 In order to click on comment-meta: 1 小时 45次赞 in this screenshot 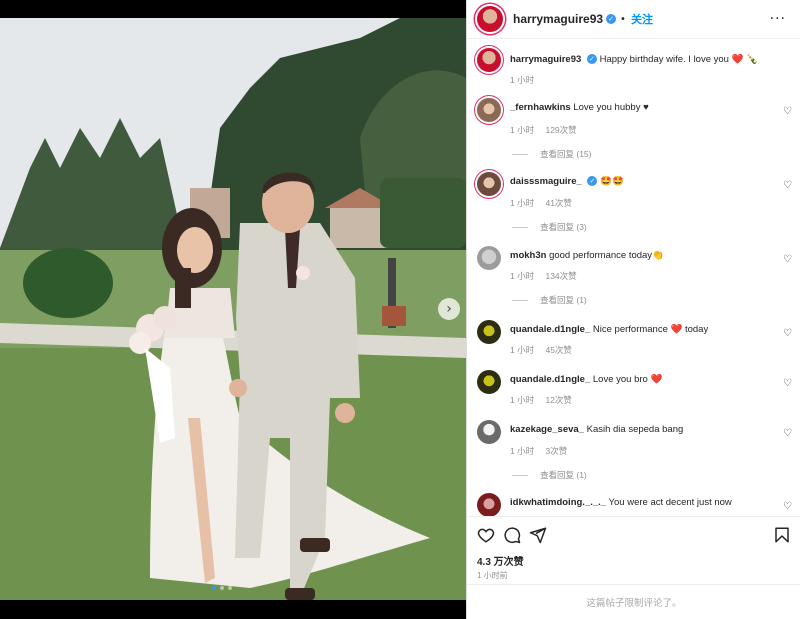, I will do `click(545, 350)`.